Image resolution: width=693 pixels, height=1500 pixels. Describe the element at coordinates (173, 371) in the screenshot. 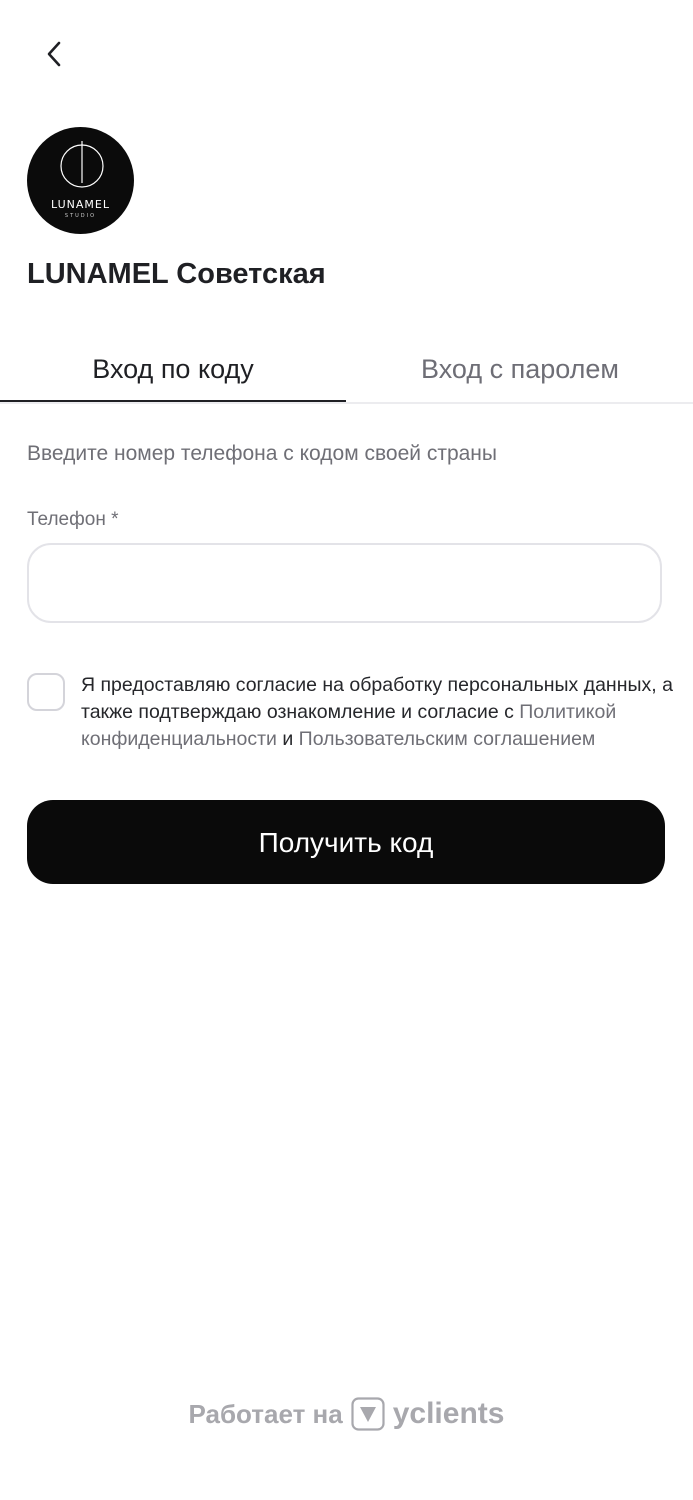

I see `tab-login-by-code: Вход по коду` at that location.